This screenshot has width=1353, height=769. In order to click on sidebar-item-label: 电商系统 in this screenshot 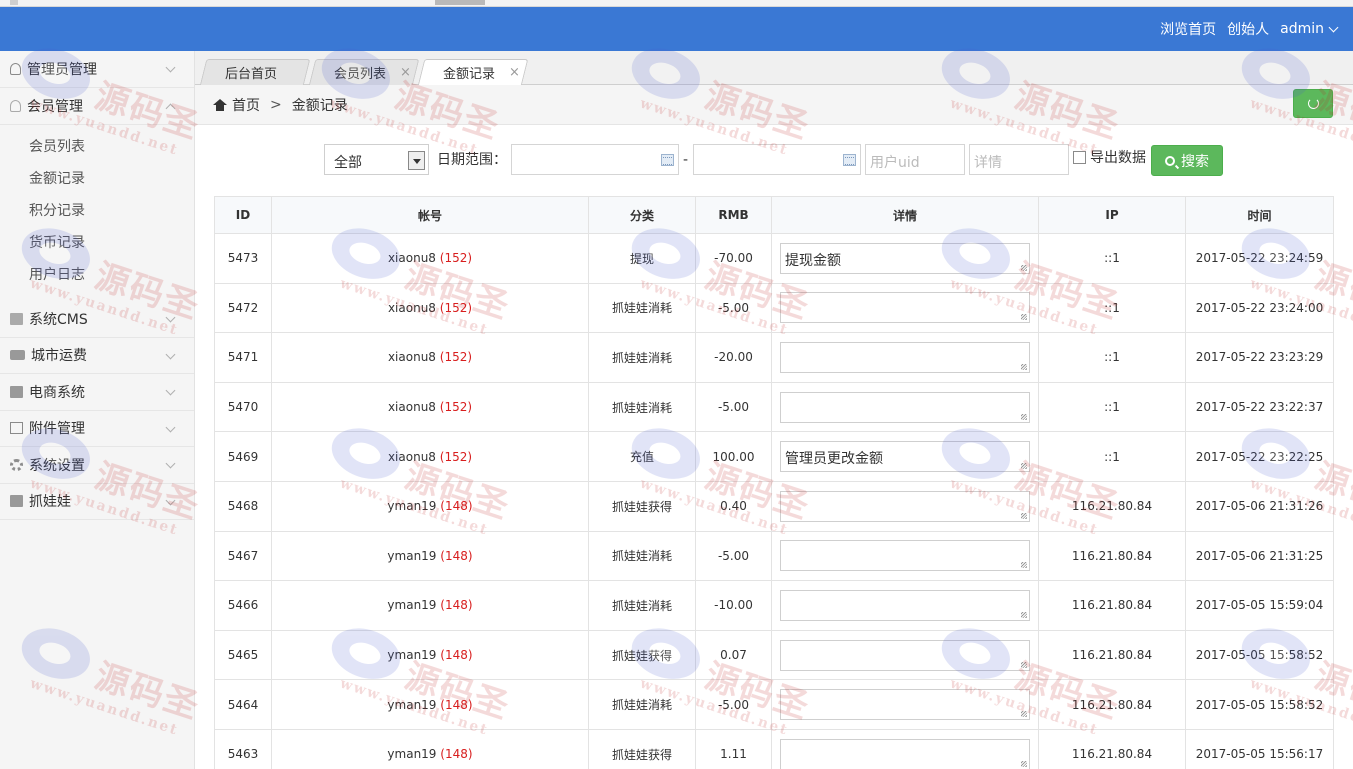, I will do `click(57, 392)`.